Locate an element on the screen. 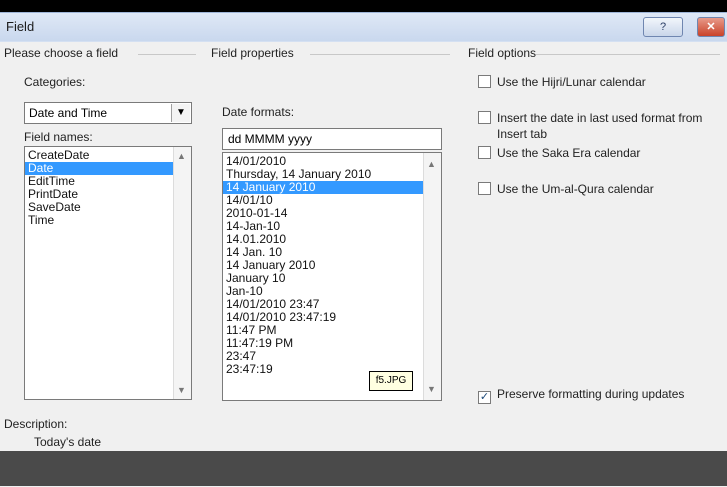  saka-checkbox is located at coordinates (484, 152).